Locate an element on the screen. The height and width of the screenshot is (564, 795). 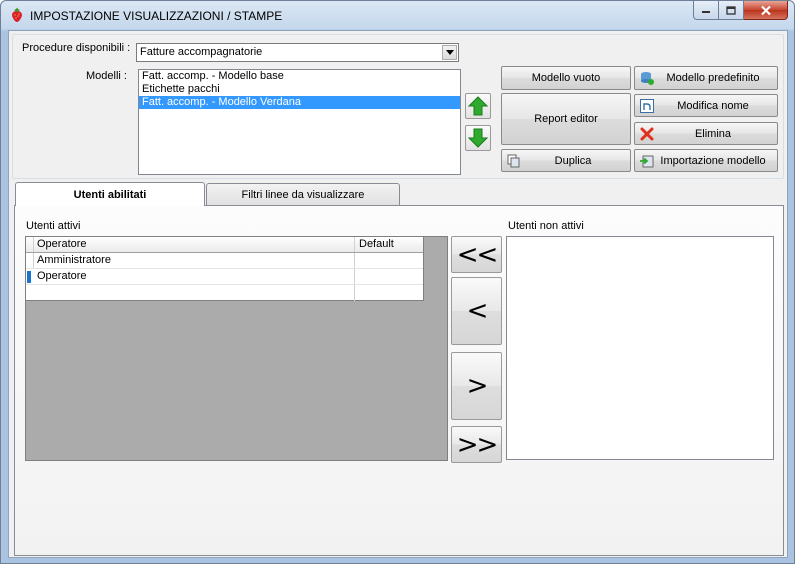
modelli-label: Modelli : is located at coordinates (106, 76).